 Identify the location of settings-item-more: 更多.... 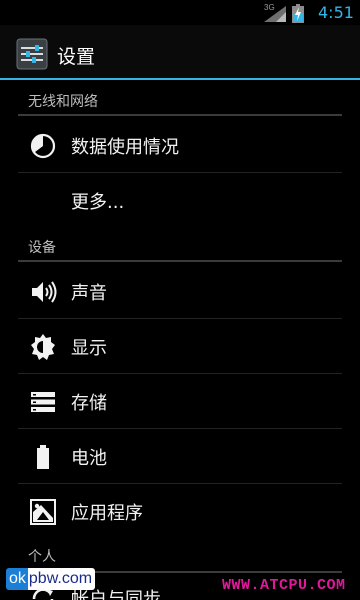
(180, 200).